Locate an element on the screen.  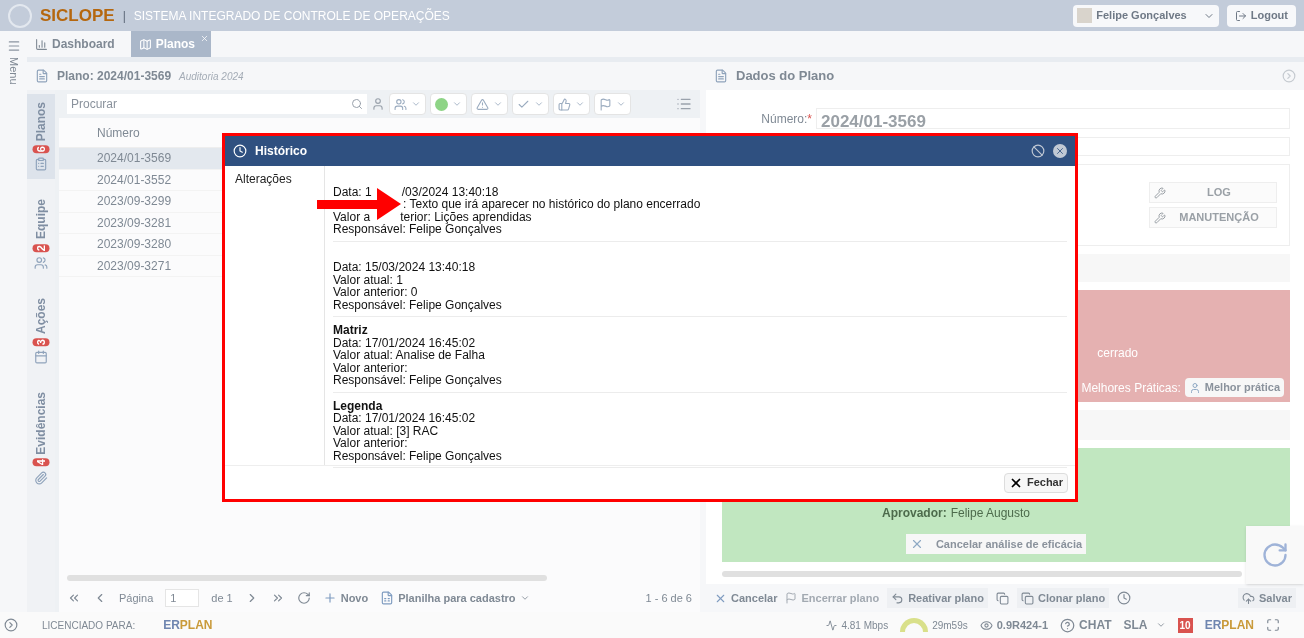
version: 0.9R424-1 is located at coordinates (1014, 625).